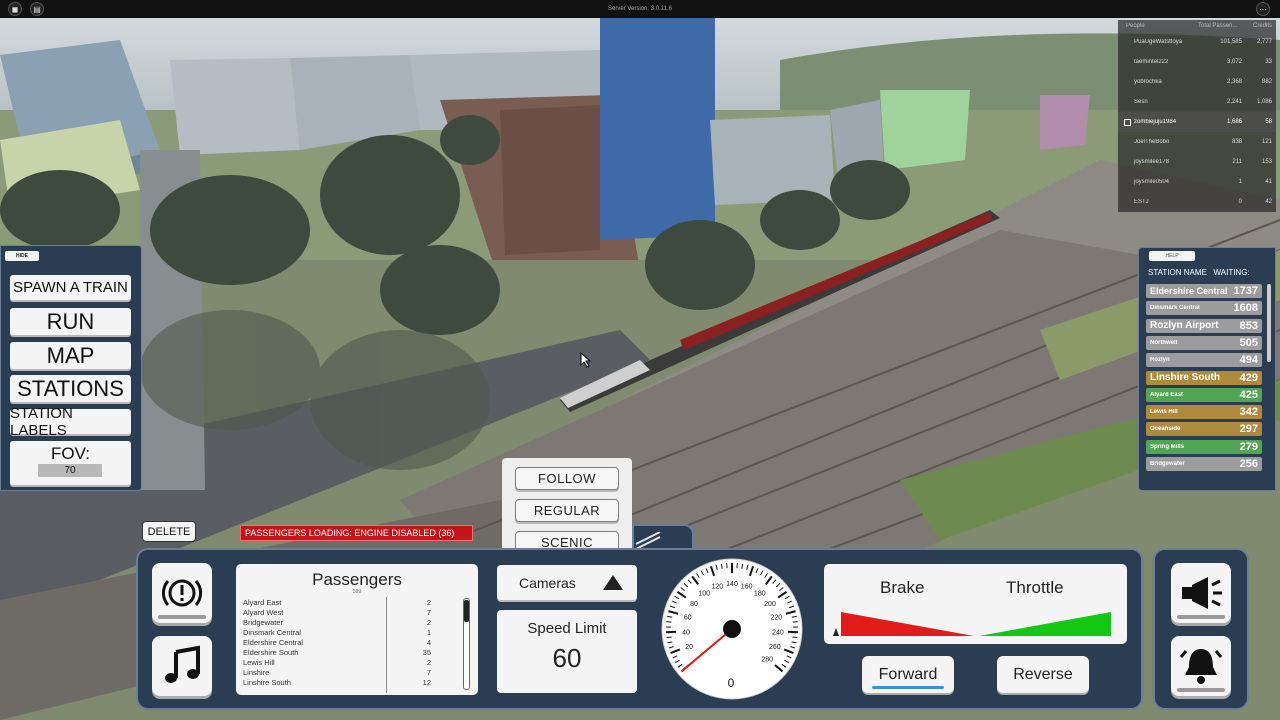  What do you see at coordinates (567, 478) in the screenshot?
I see `camera-follow-button: FOLLOW` at bounding box center [567, 478].